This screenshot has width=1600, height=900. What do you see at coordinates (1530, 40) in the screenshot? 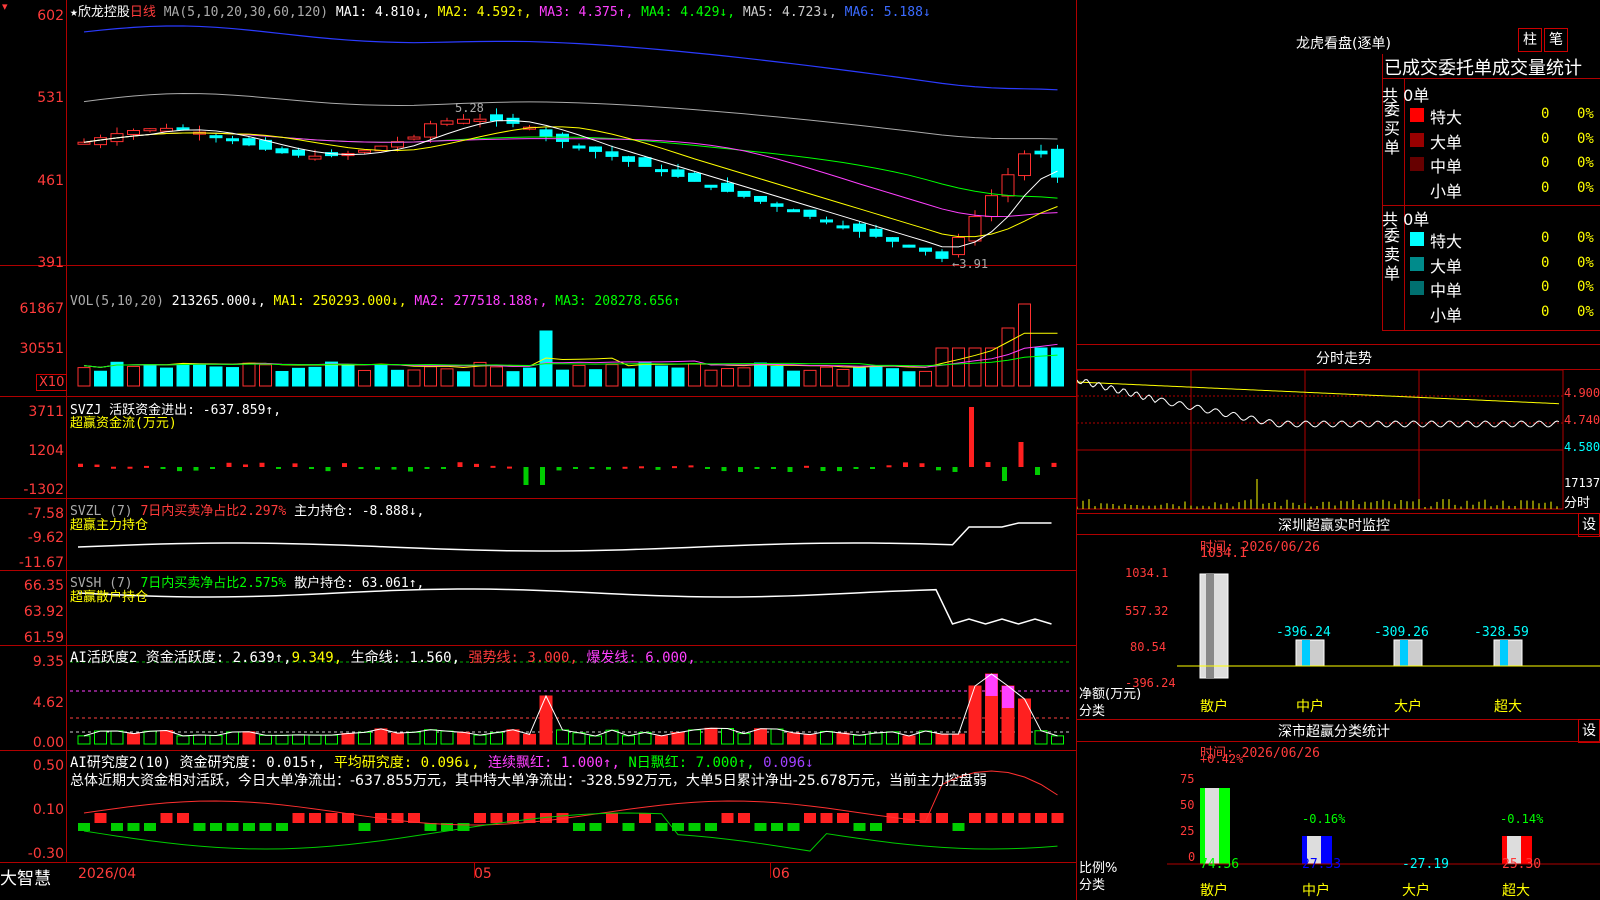
I see `bar-mode-button: 柱` at bounding box center [1530, 40].